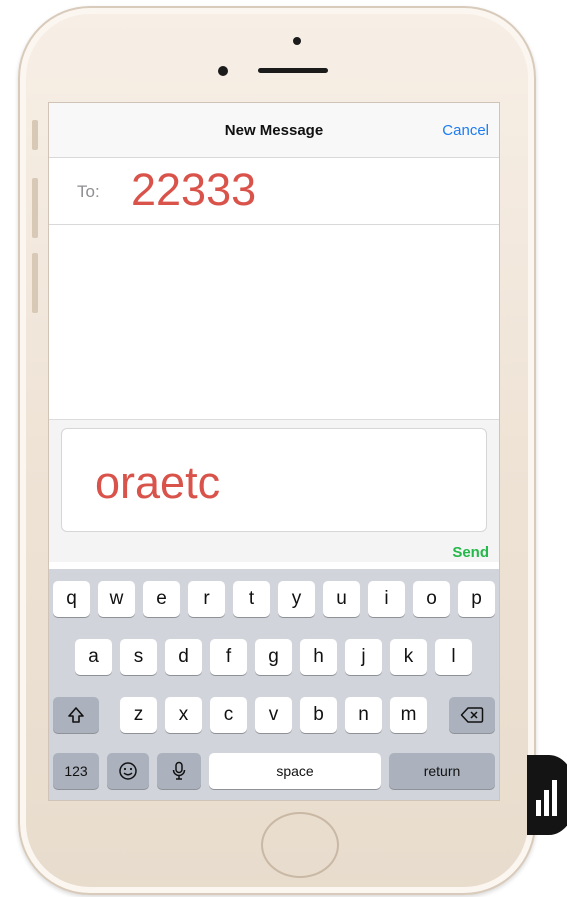  Describe the element at coordinates (453, 657) in the screenshot. I see `key-l: l` at that location.